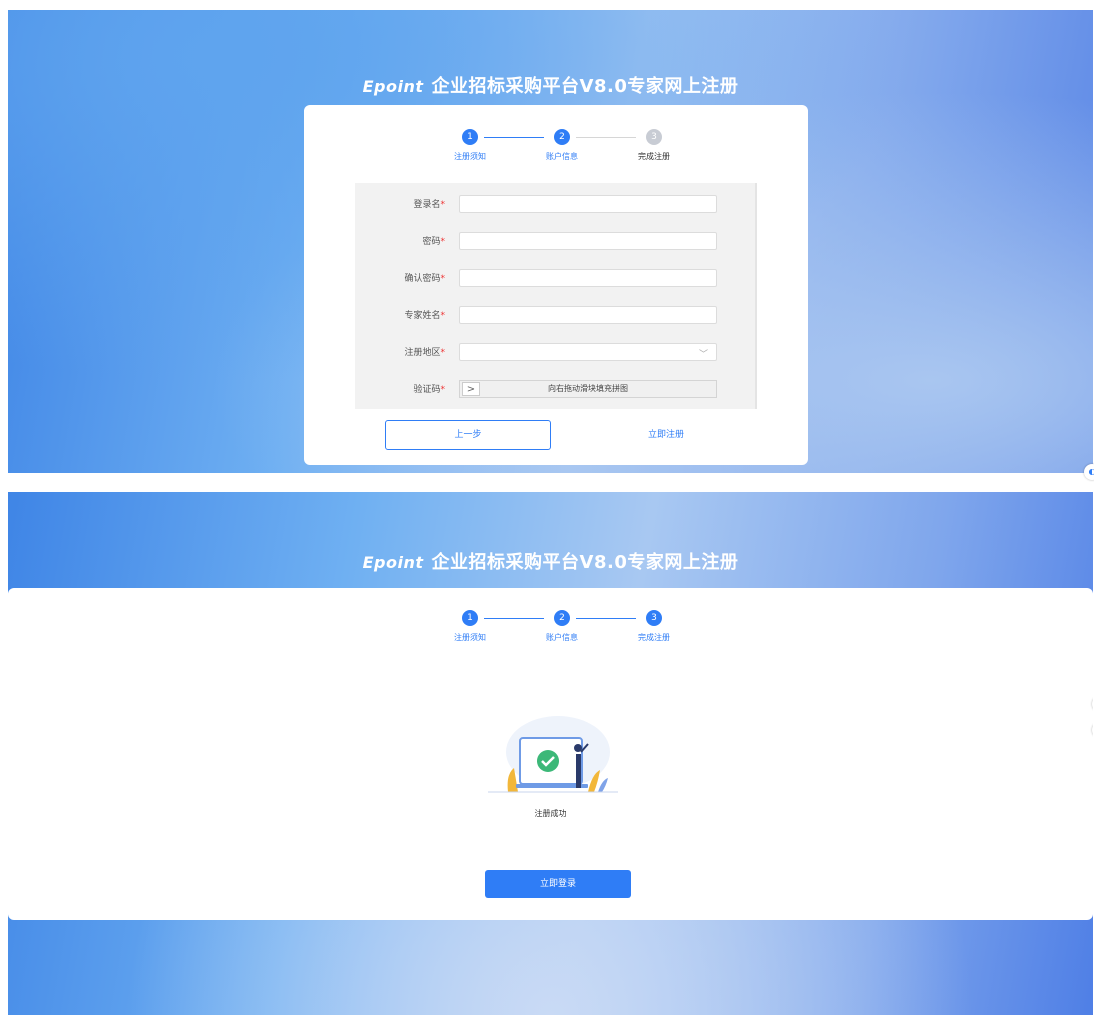  What do you see at coordinates (550, 813) in the screenshot?
I see `success-message: 注册成功` at bounding box center [550, 813].